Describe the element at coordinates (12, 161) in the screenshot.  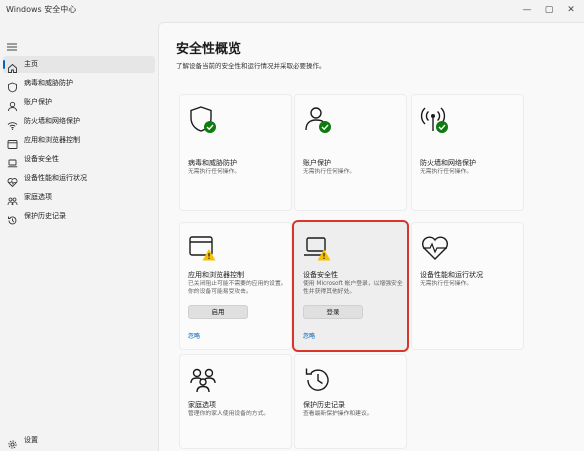
I see `laptop-icon` at that location.